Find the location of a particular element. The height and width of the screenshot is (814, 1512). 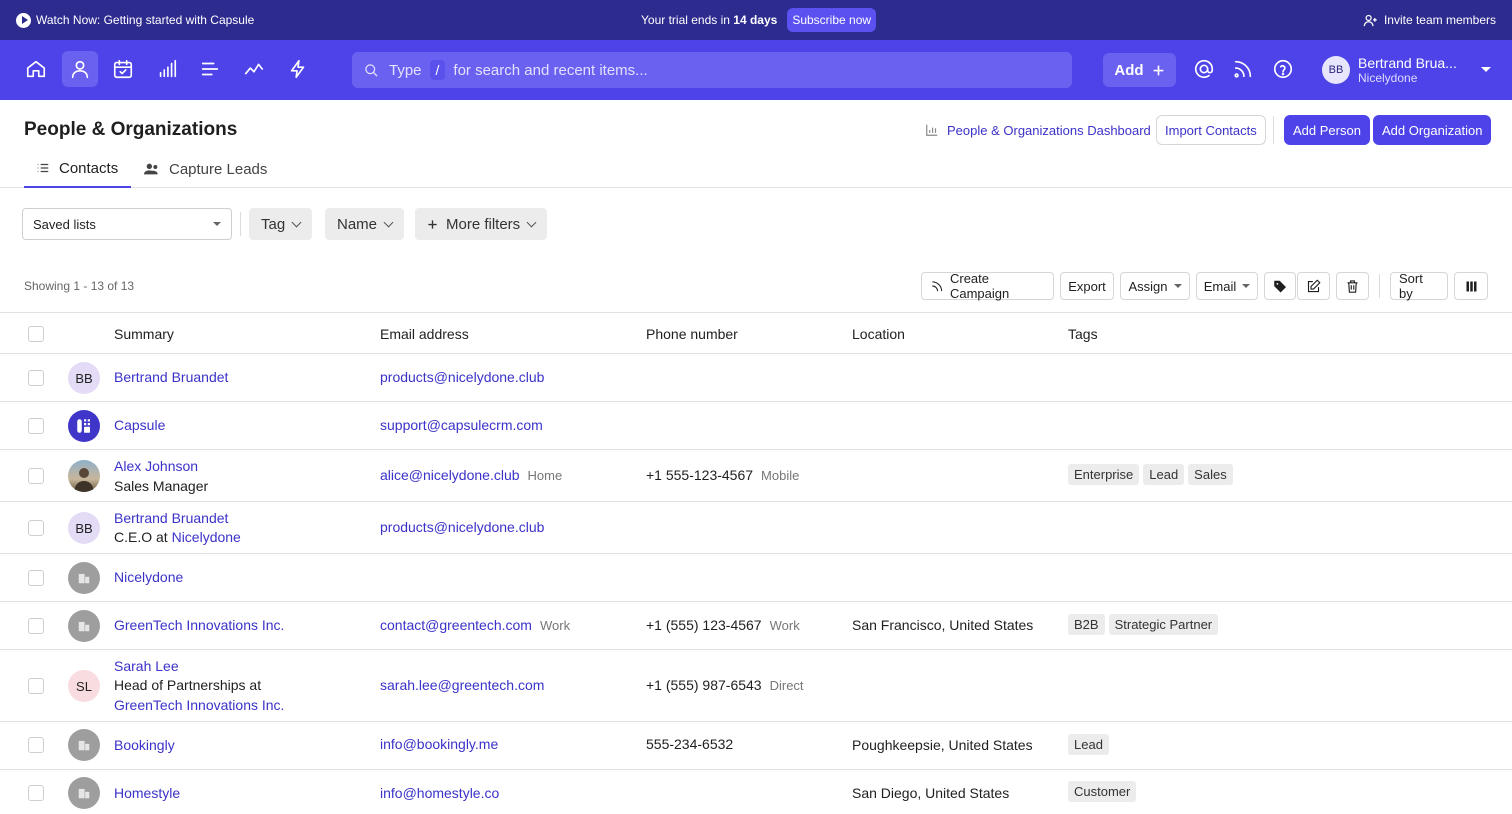

import-contacts-button: Import Contacts is located at coordinates (1211, 130).